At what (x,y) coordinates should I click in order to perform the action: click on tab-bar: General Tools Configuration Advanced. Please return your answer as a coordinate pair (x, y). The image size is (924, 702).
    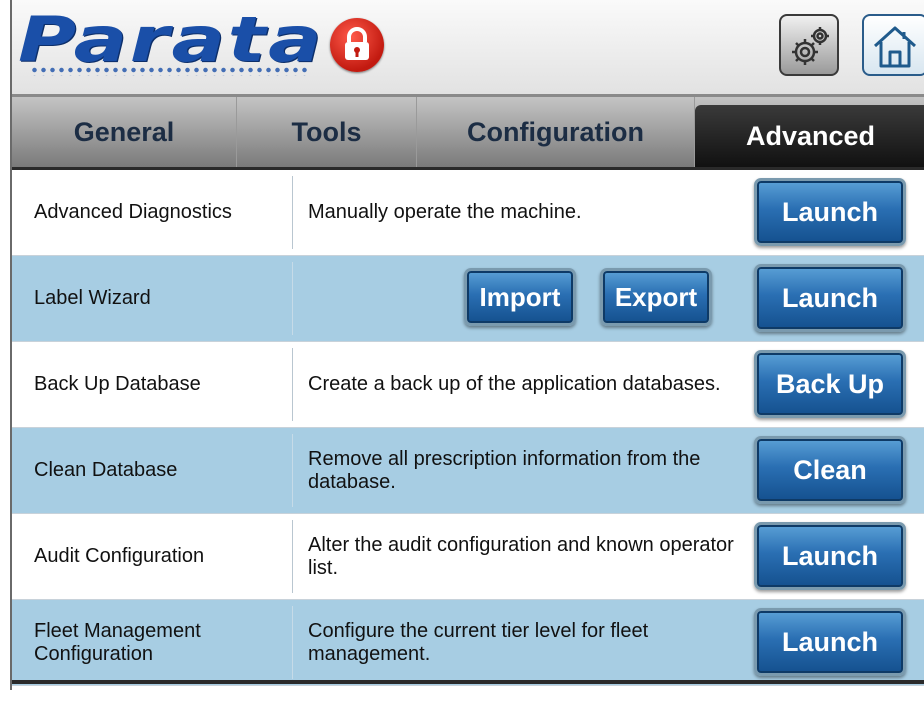
    Looking at the image, I should click on (468, 133).